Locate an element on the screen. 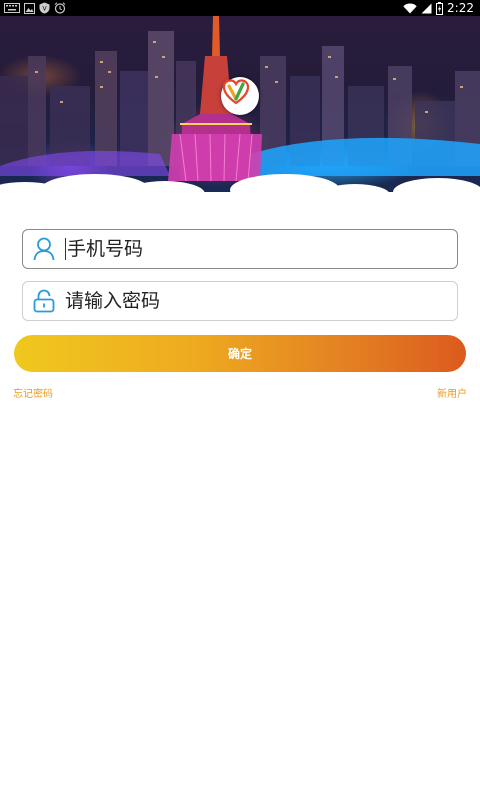 This screenshot has height=800, width=480. lock-icon is located at coordinates (44, 301).